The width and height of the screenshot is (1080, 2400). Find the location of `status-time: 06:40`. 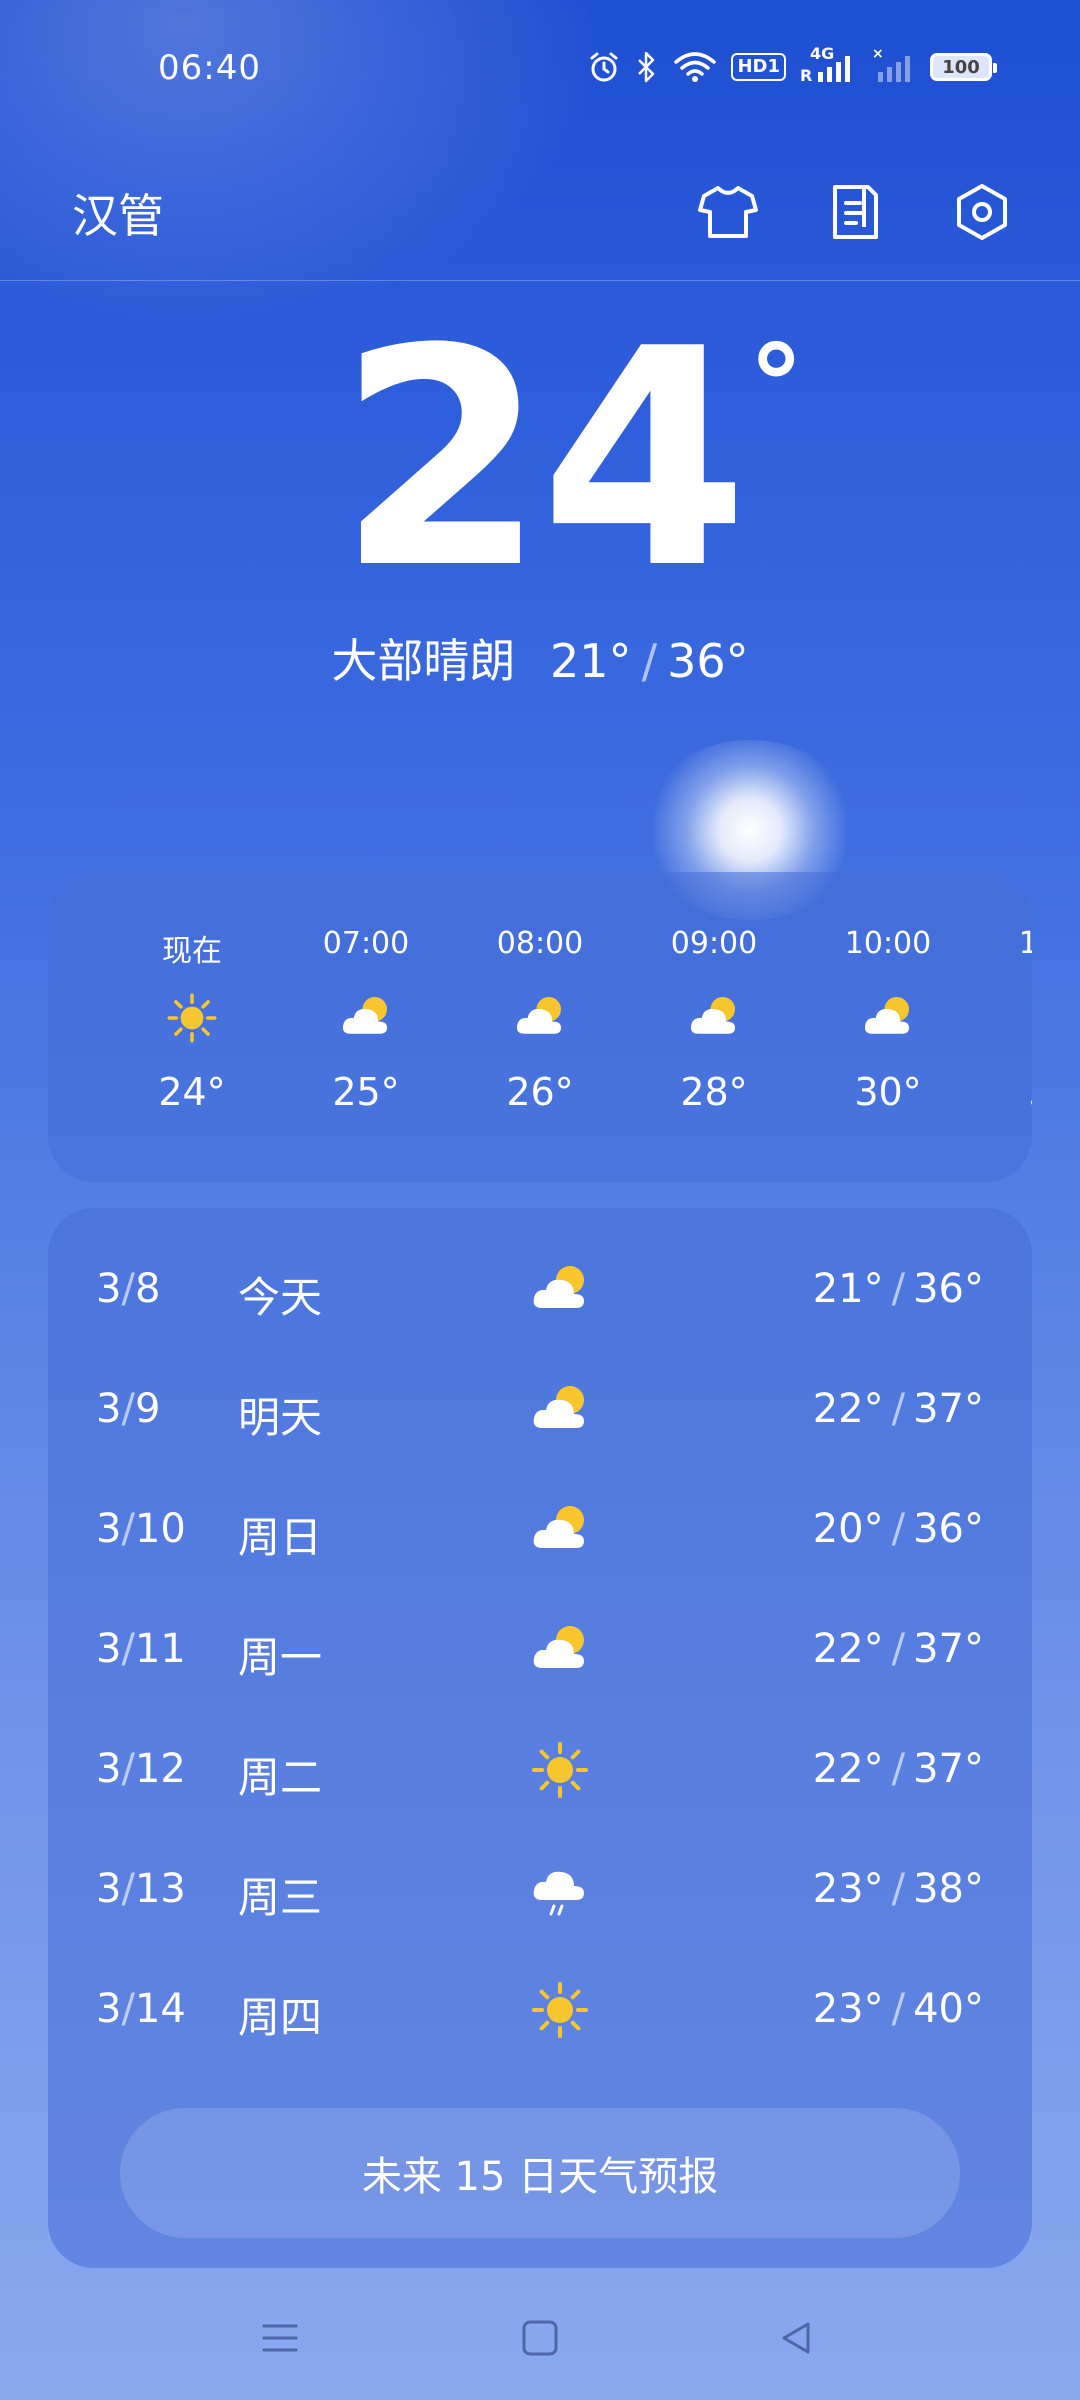

status-time: 06:40 is located at coordinates (209, 68).